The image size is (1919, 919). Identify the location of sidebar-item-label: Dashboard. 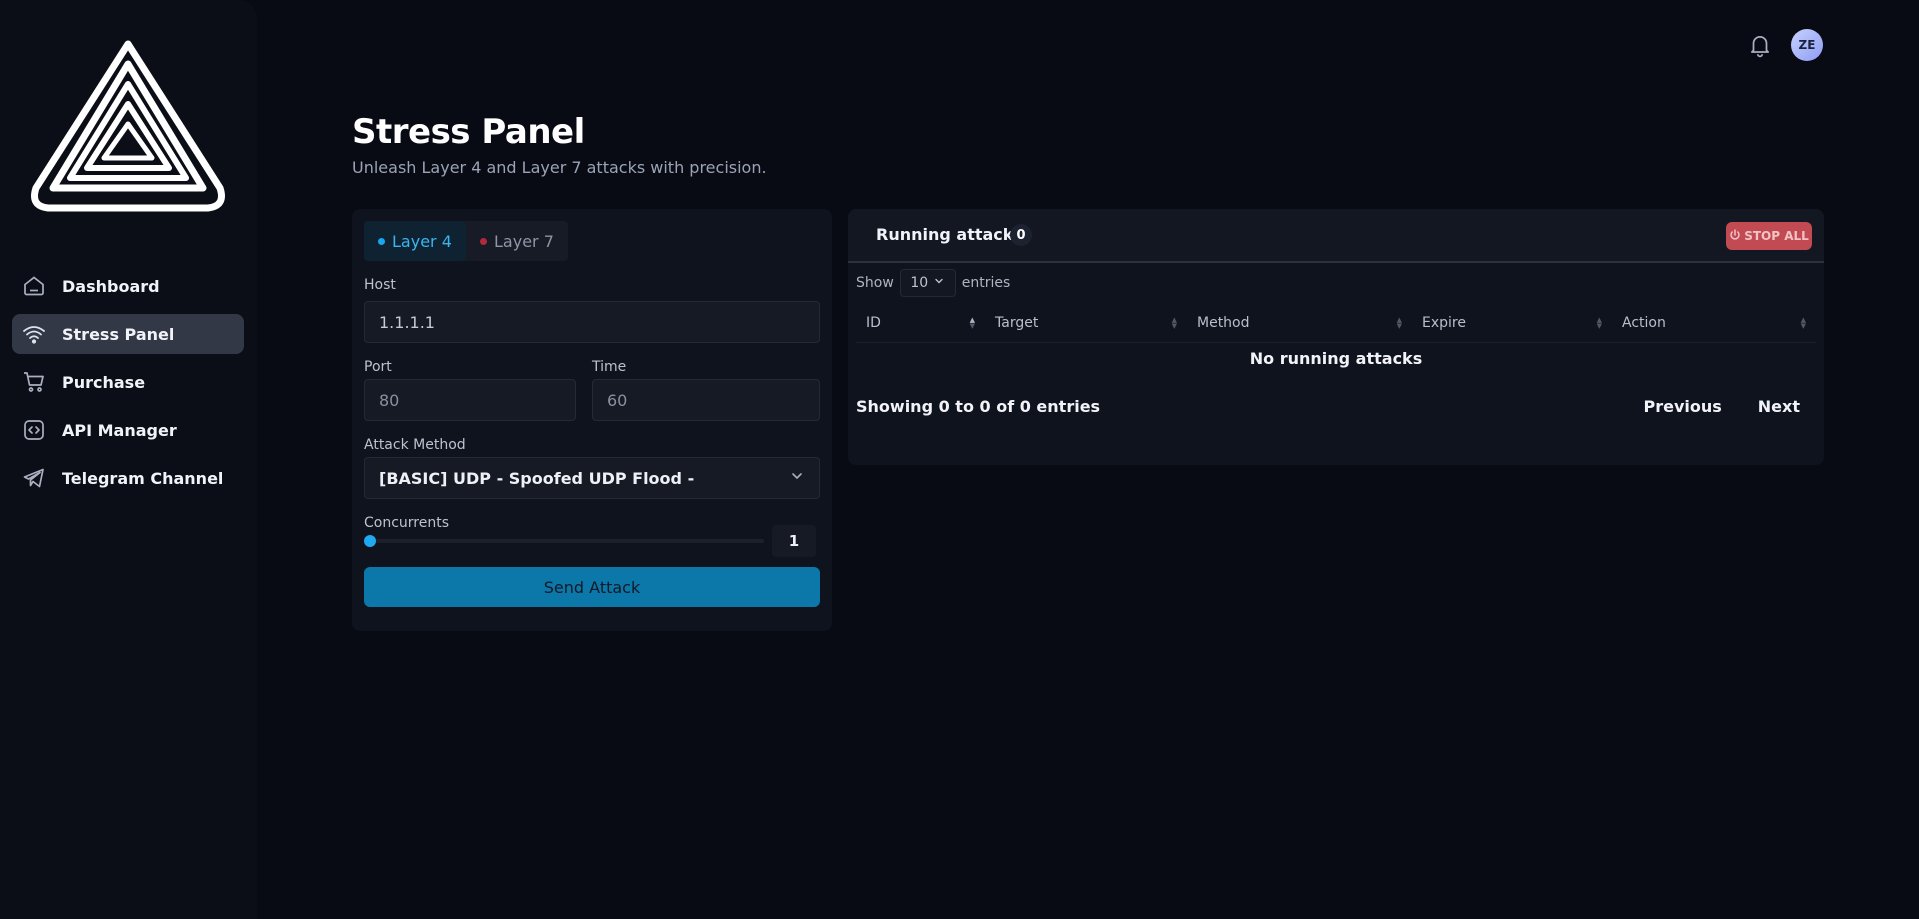
(111, 286).